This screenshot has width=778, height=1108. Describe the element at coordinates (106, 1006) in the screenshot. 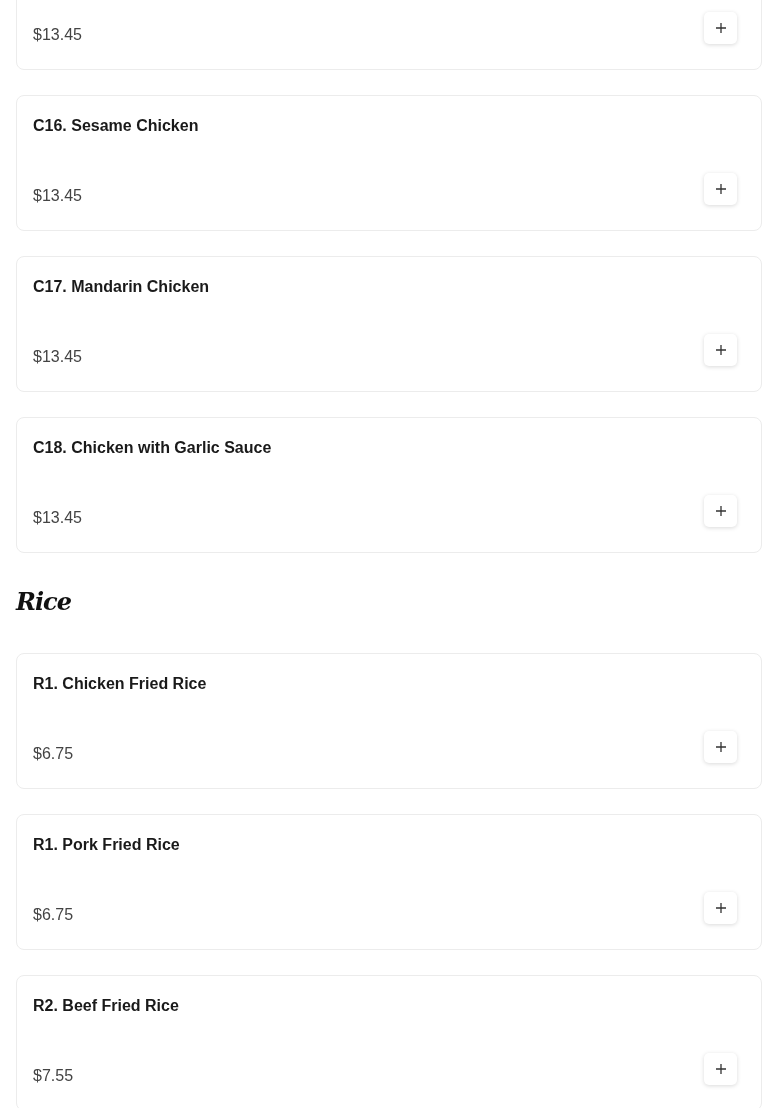

I see `item-name: R2. Beef Fried Rice` at that location.